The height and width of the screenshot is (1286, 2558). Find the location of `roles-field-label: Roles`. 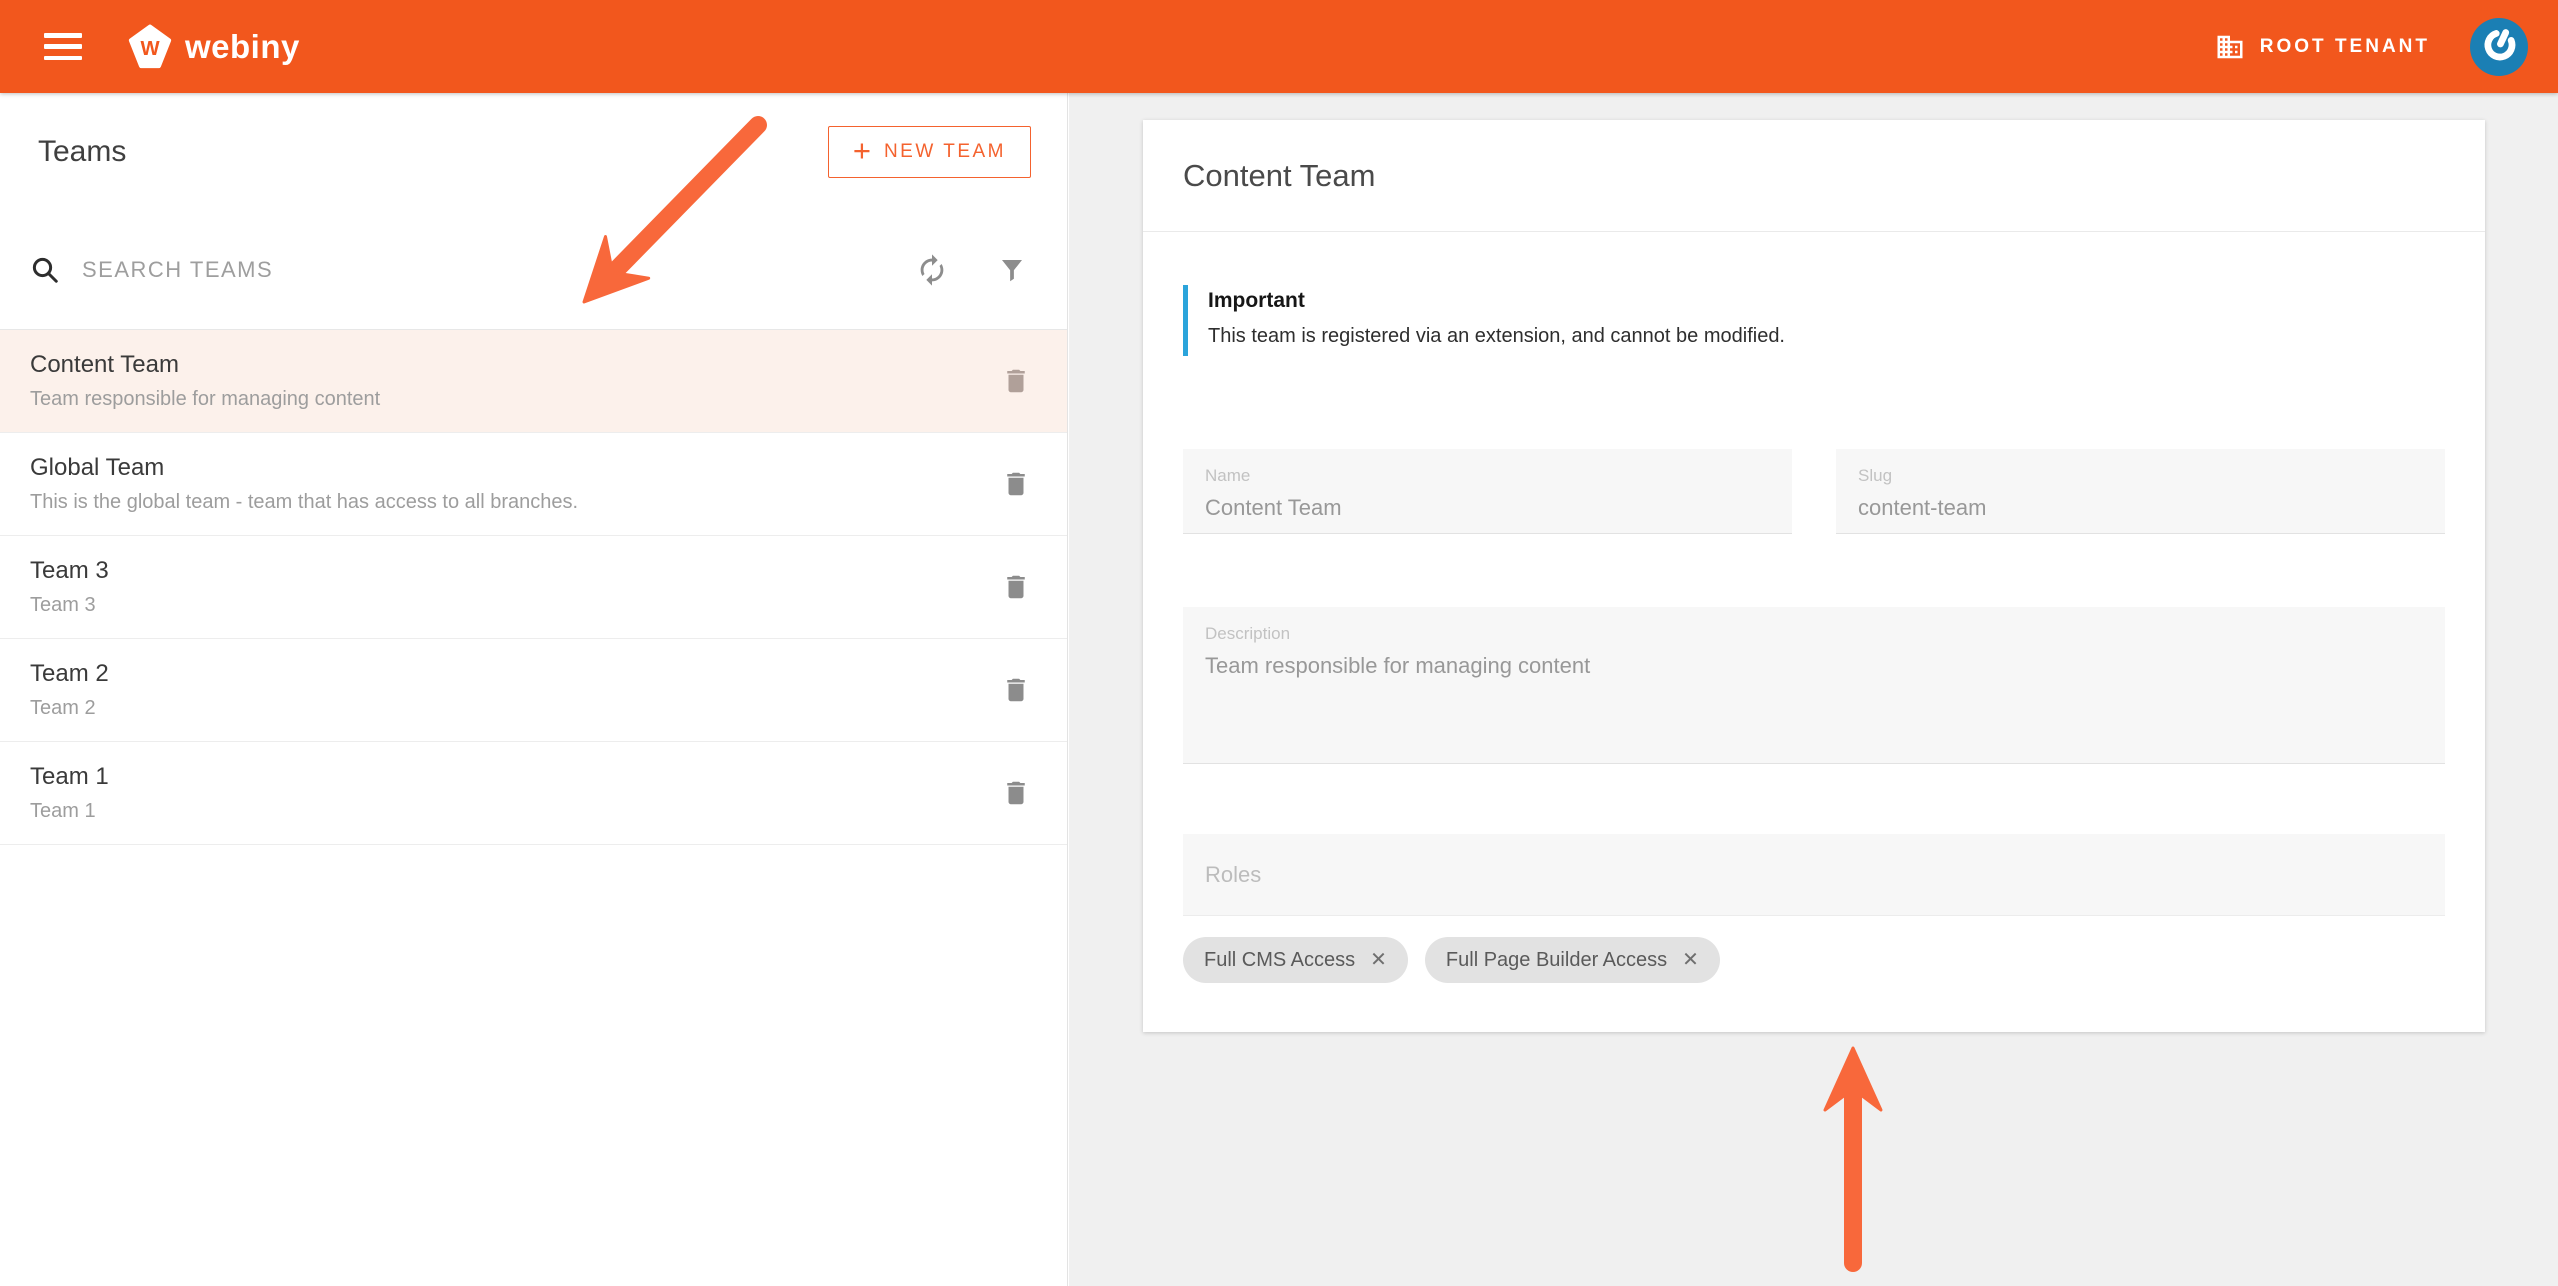

roles-field-label: Roles is located at coordinates (1233, 874).